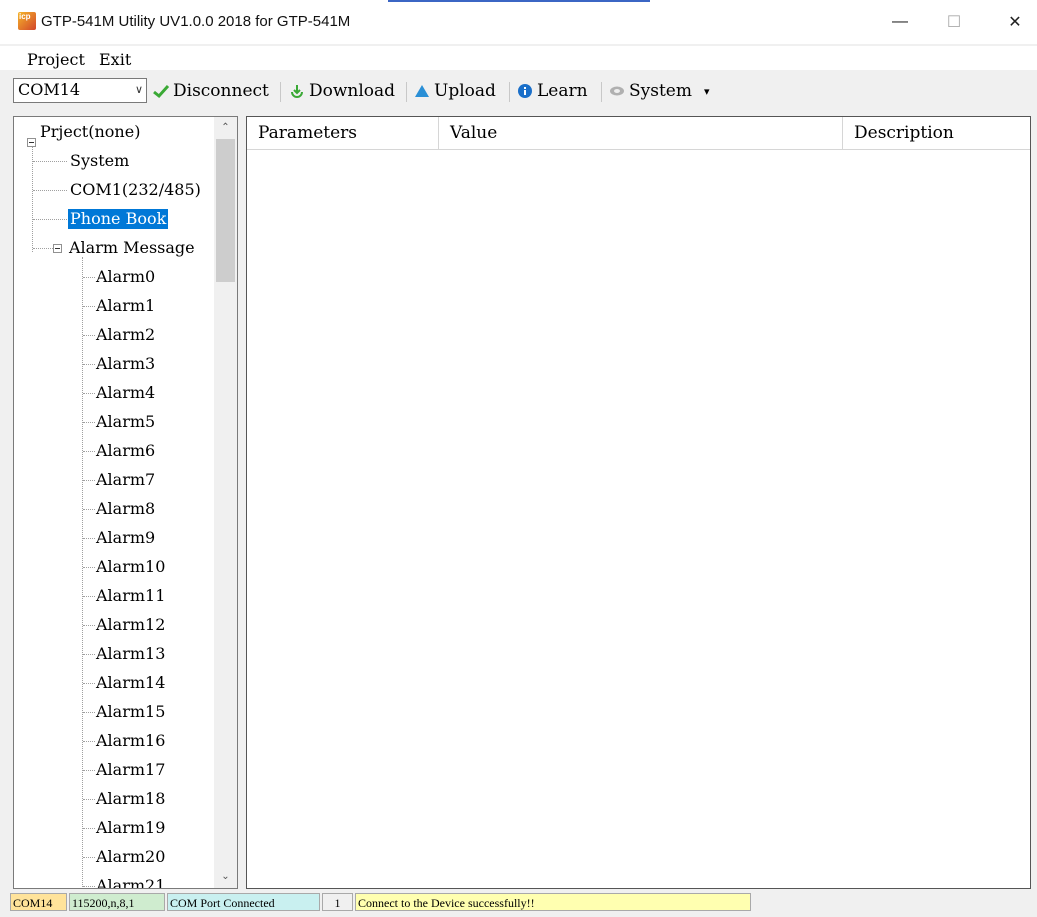 The image size is (1037, 917). What do you see at coordinates (221, 91) in the screenshot?
I see `disconnect-label: Disconnect` at bounding box center [221, 91].